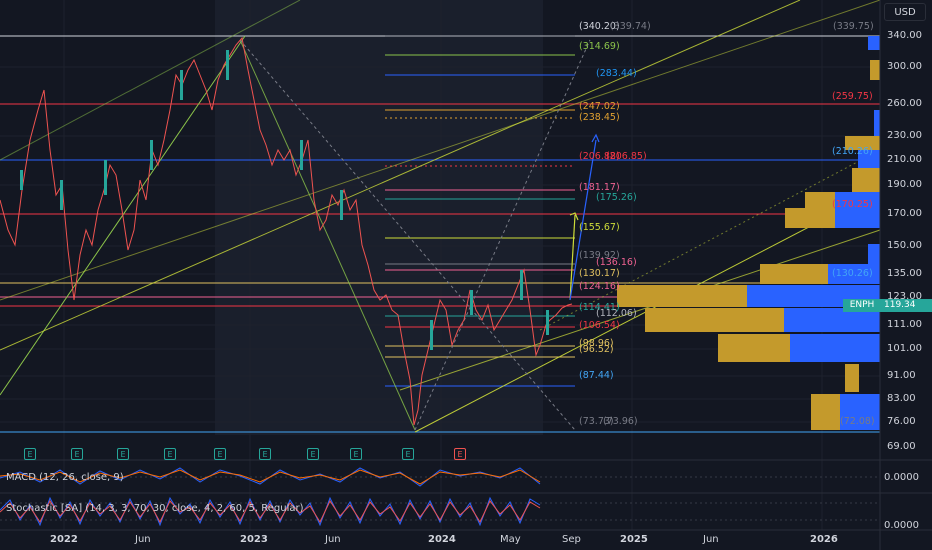 This screenshot has width=932, height=550. I want to click on macd-value: 0.0000, so click(901, 477).